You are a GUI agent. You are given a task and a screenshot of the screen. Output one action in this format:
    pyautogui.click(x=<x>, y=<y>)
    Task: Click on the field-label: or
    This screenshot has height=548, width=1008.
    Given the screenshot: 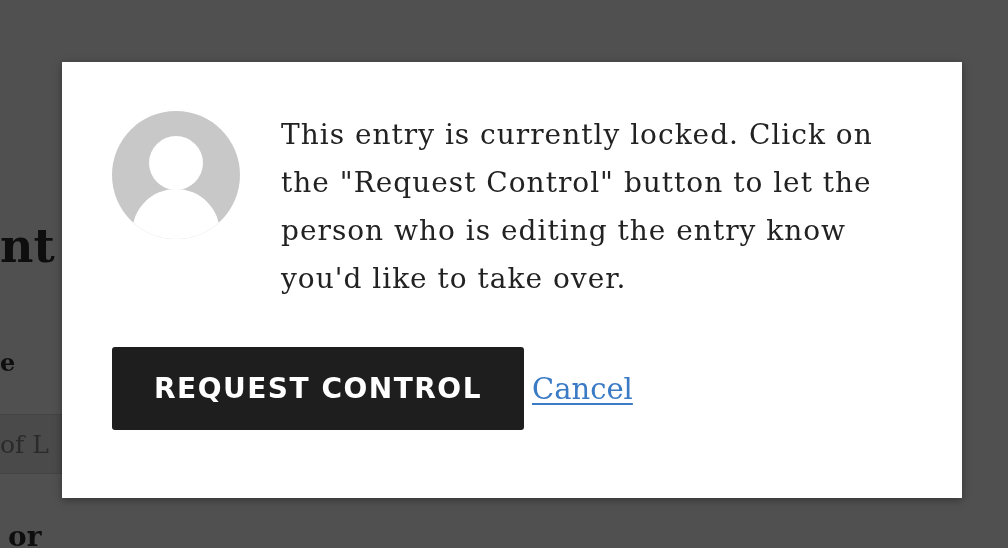 What is the action you would take?
    pyautogui.click(x=24, y=534)
    